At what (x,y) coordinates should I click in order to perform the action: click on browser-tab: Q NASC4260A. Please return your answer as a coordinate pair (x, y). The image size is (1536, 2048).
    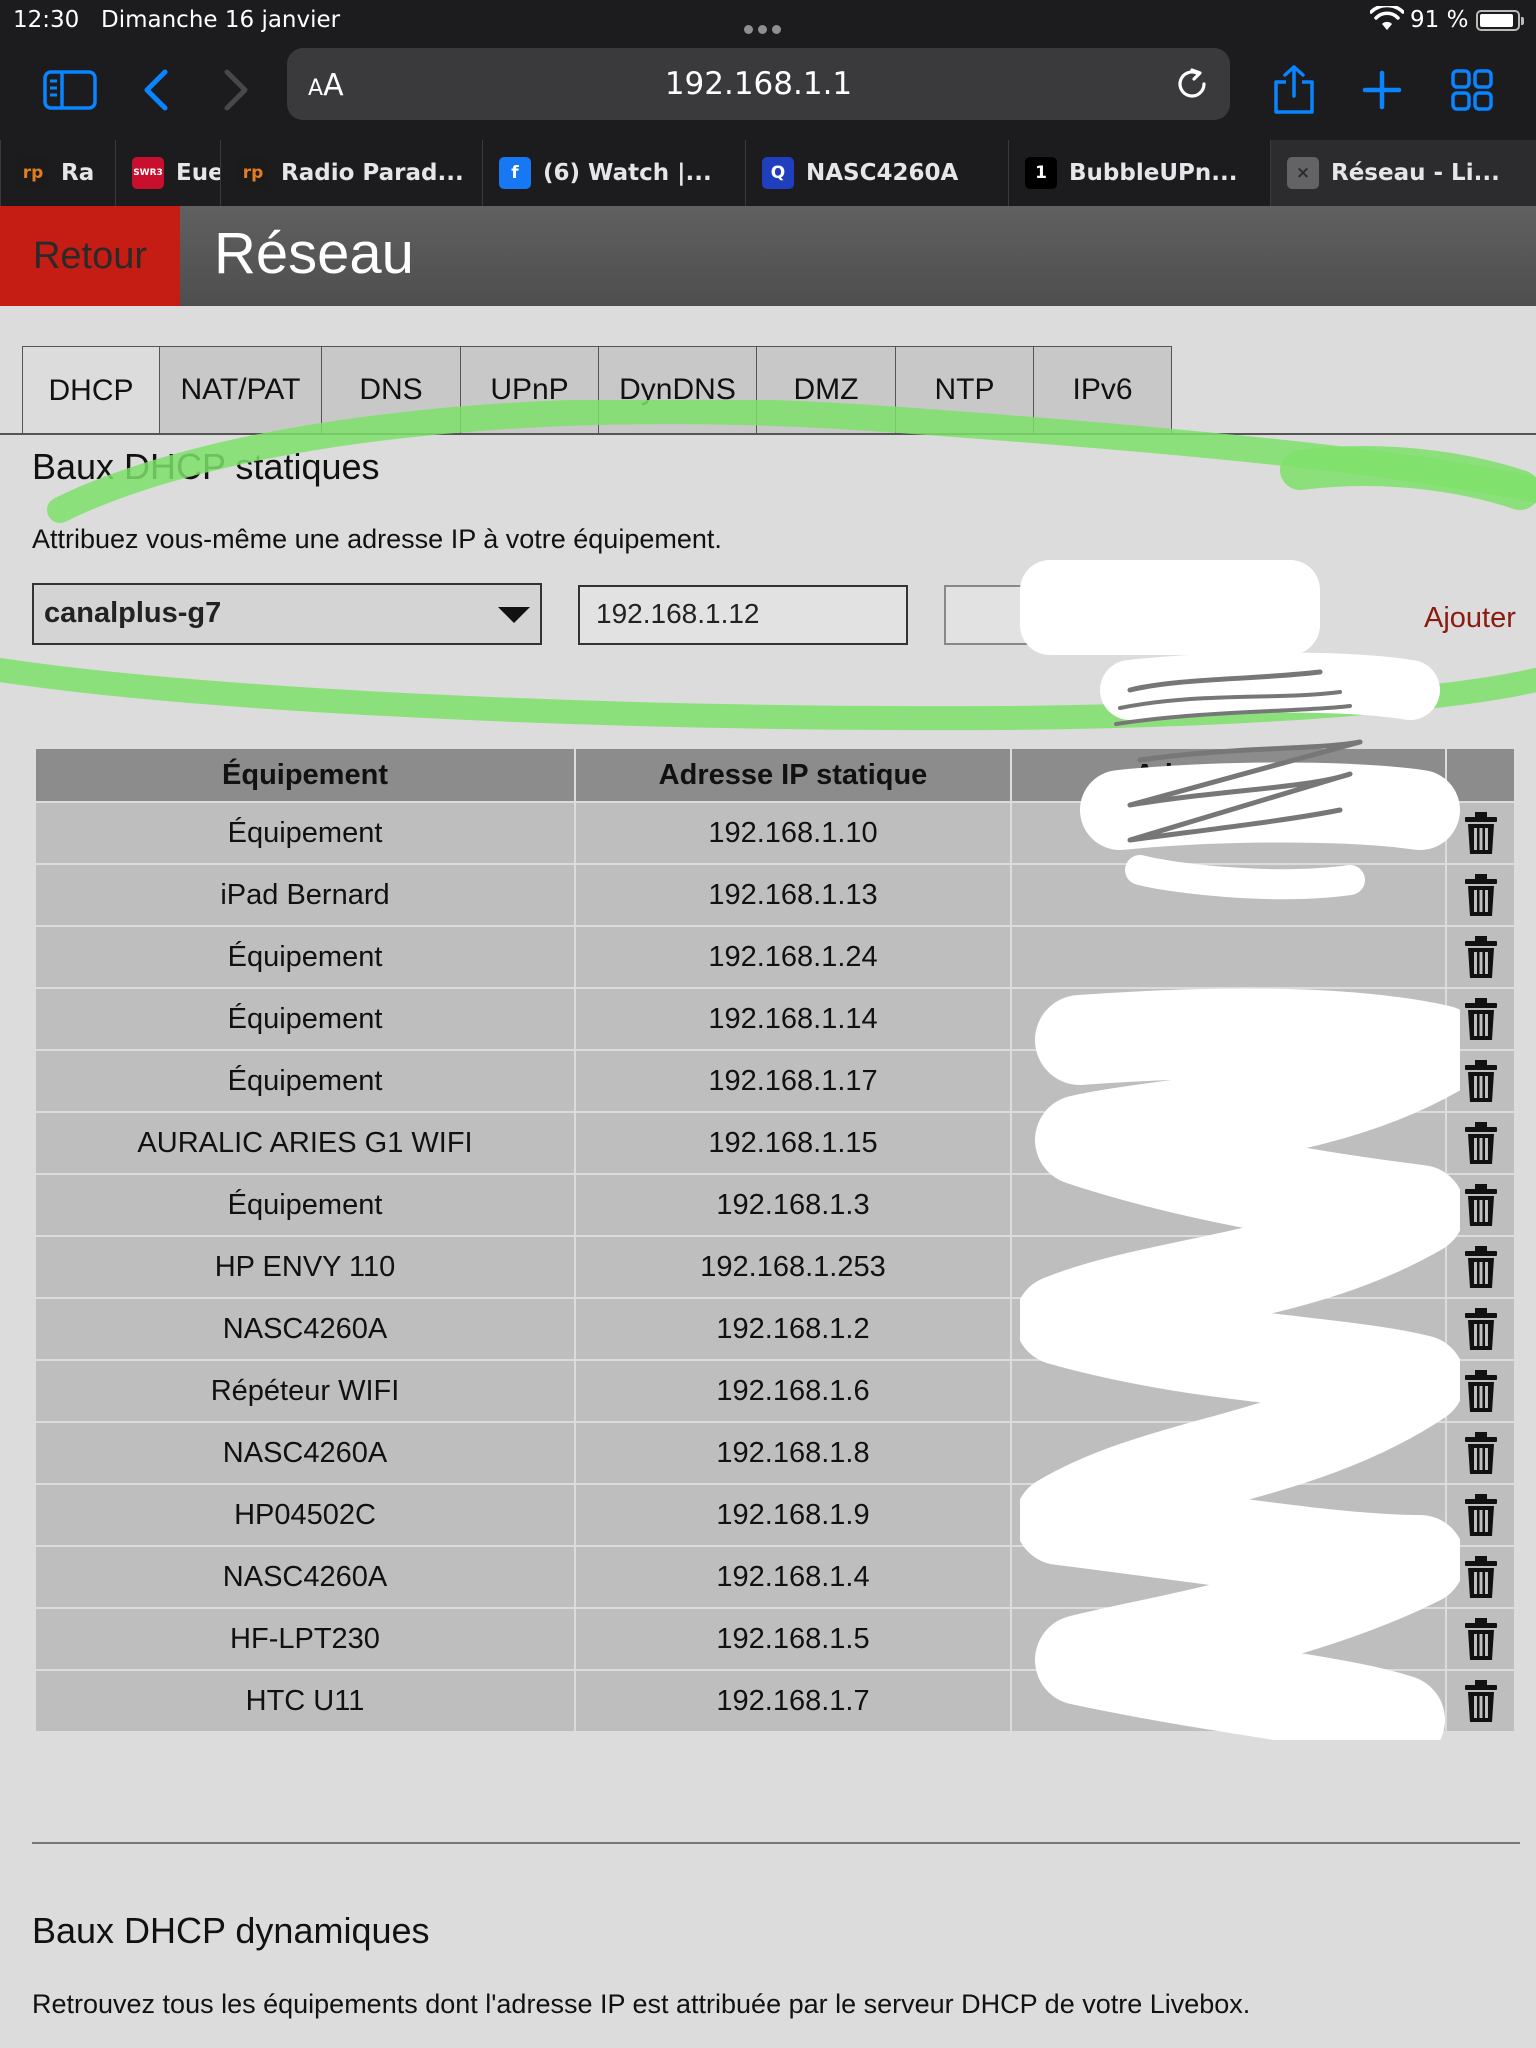
    Looking at the image, I should click on (876, 173).